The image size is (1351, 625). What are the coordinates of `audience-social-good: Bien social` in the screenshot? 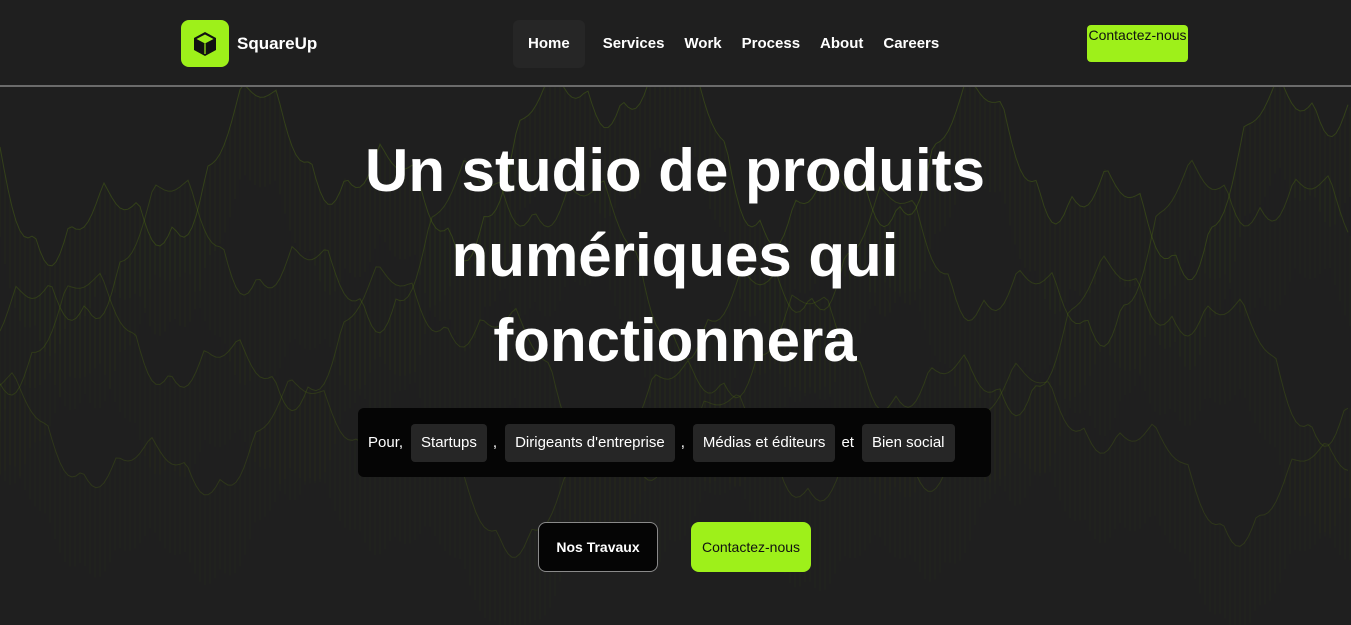 It's located at (908, 442).